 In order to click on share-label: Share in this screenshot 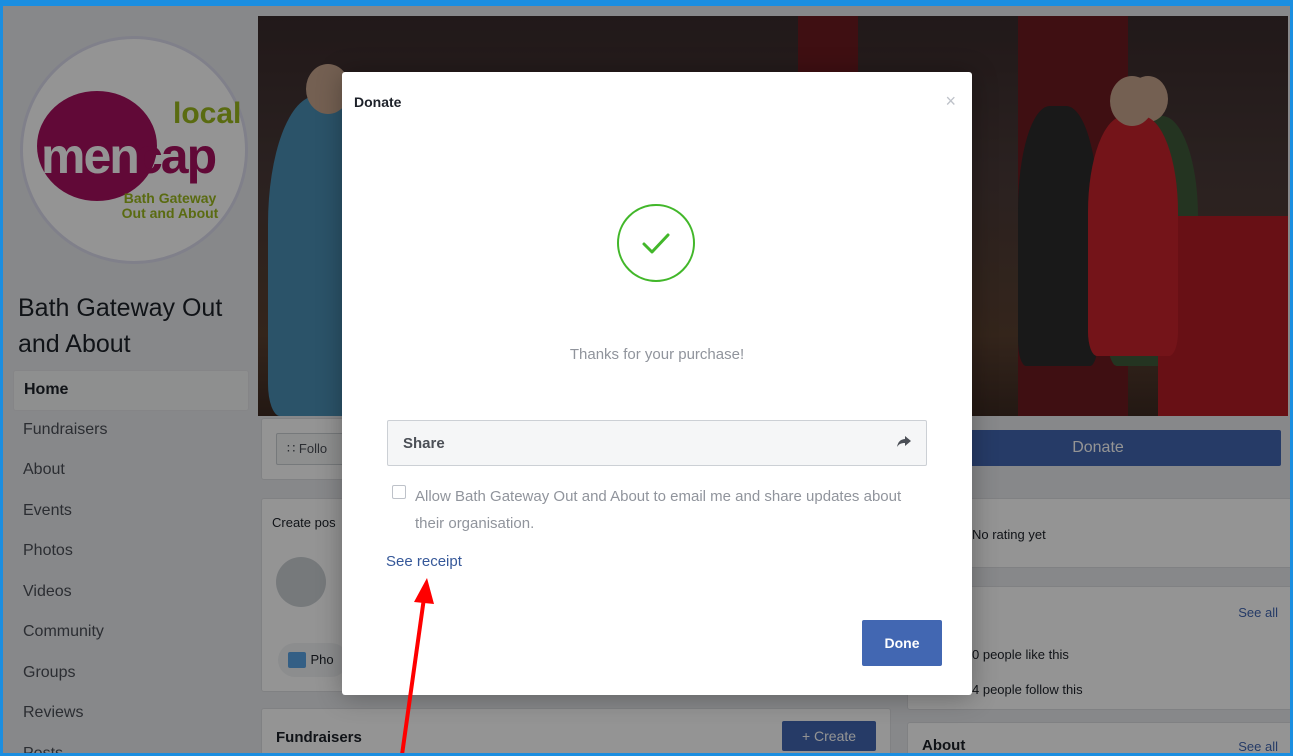, I will do `click(424, 443)`.